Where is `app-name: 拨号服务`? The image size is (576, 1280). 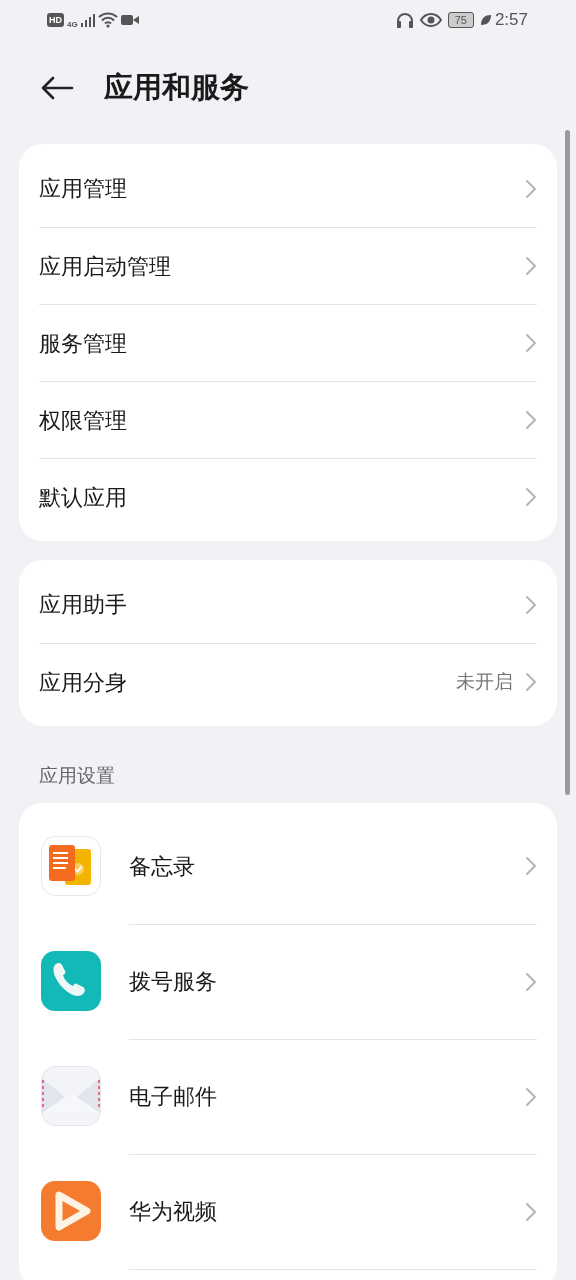
app-name: 拨号服务 is located at coordinates (173, 982).